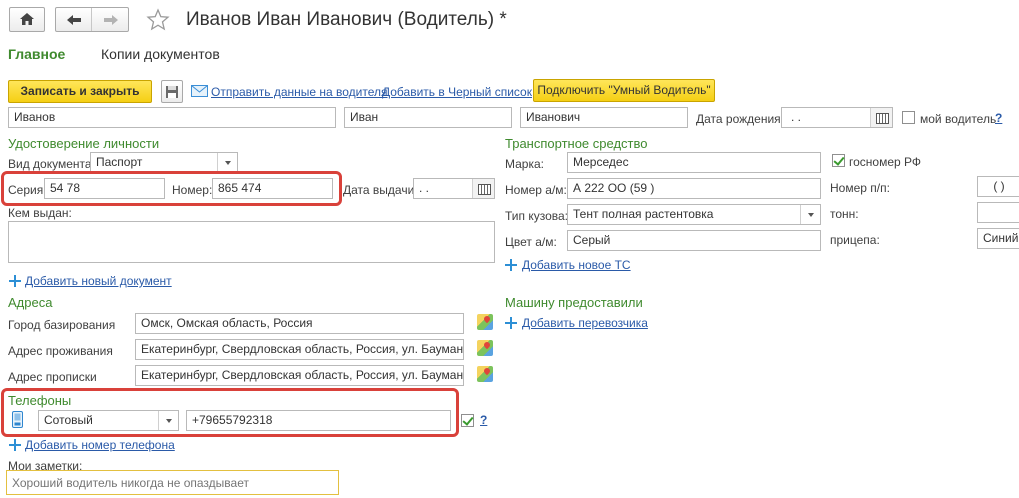  Describe the element at coordinates (531, 242) in the screenshot. I see `vehicle-color-label: Цвет а/м:` at that location.